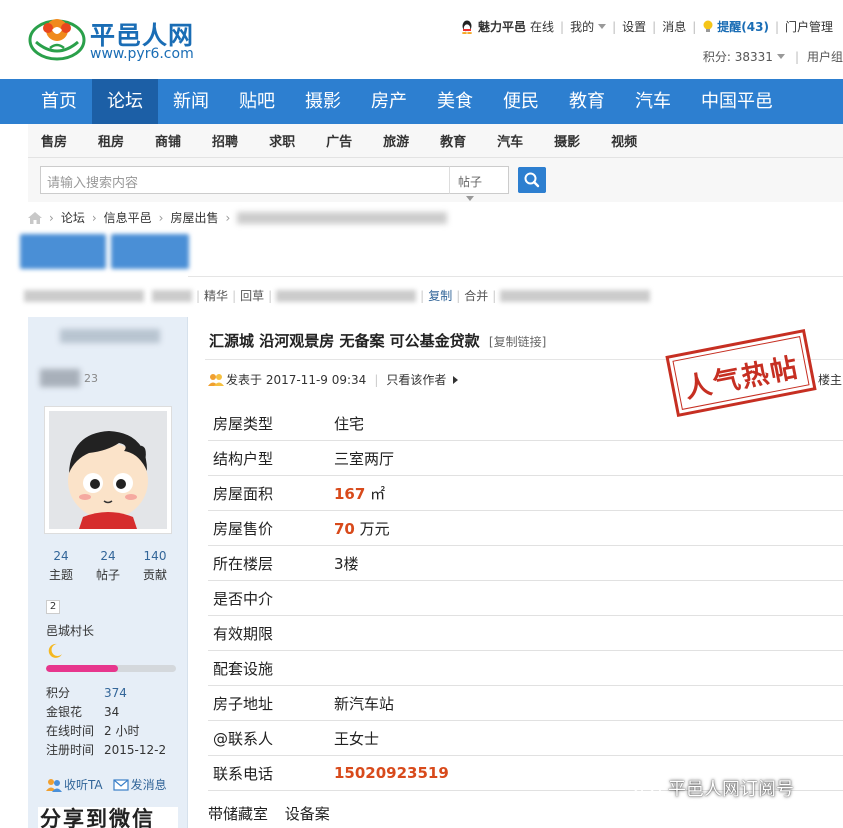 The width and height of the screenshot is (843, 828). Describe the element at coordinates (587, 101) in the screenshot. I see `nav-item: 教育` at that location.